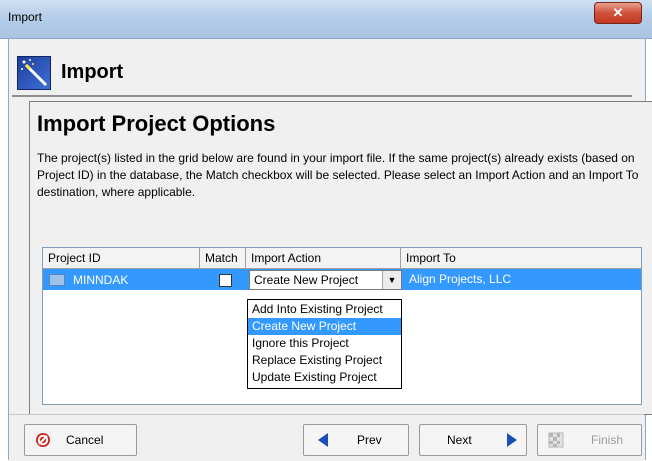 The height and width of the screenshot is (461, 652). What do you see at coordinates (323, 440) in the screenshot?
I see `arrow-left-icon` at bounding box center [323, 440].